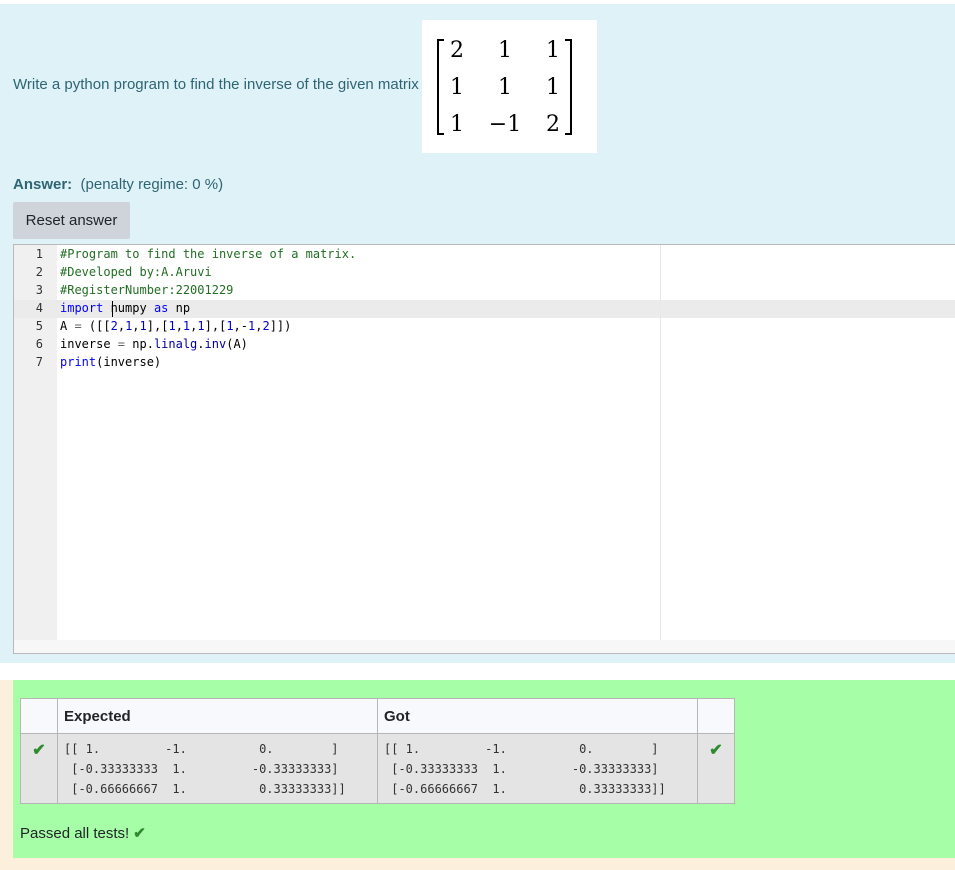 The height and width of the screenshot is (870, 955). I want to click on matrix-image: 2 1 1 1 1 1 1 −1 2, so click(509, 86).